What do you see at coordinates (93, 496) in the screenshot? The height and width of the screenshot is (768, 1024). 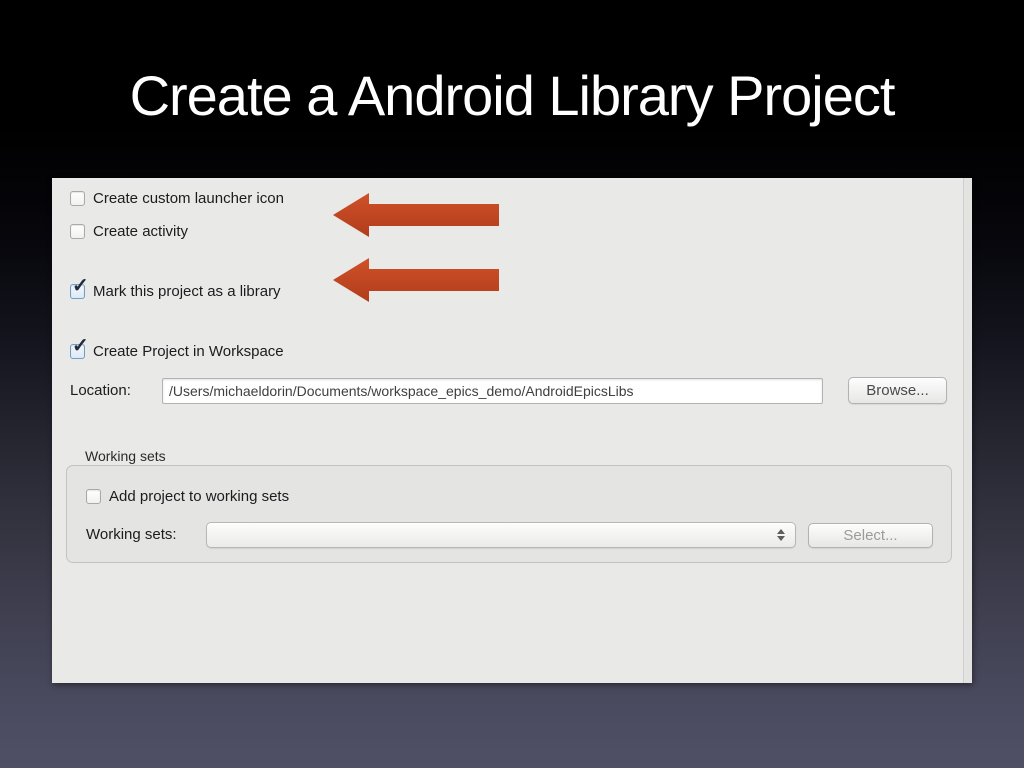 I see `add-project-to-working-sets-checkbox` at bounding box center [93, 496].